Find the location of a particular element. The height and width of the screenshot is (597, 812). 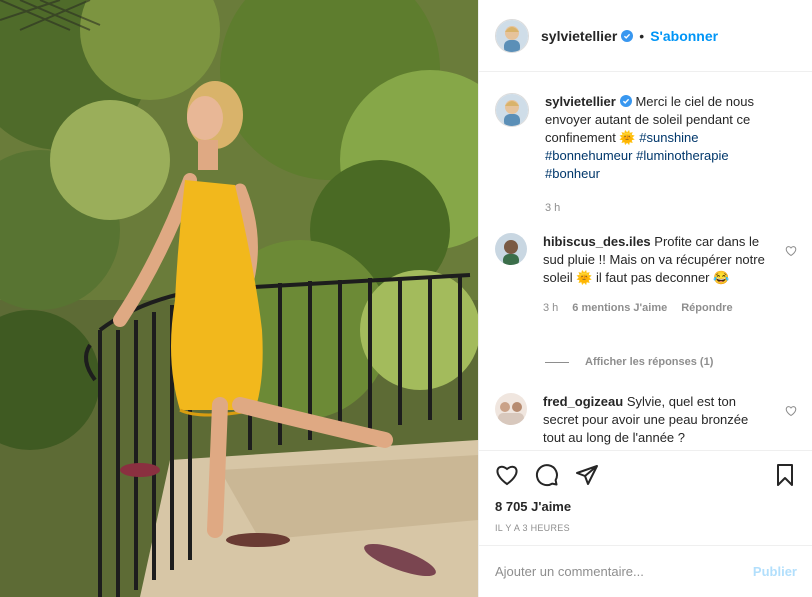

comment-icon is located at coordinates (547, 475).